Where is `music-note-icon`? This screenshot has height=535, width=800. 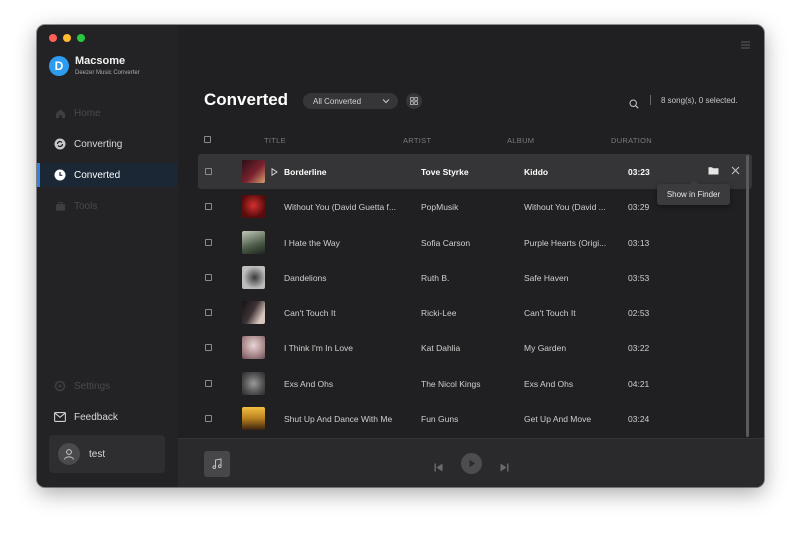
music-note-icon is located at coordinates (217, 463).